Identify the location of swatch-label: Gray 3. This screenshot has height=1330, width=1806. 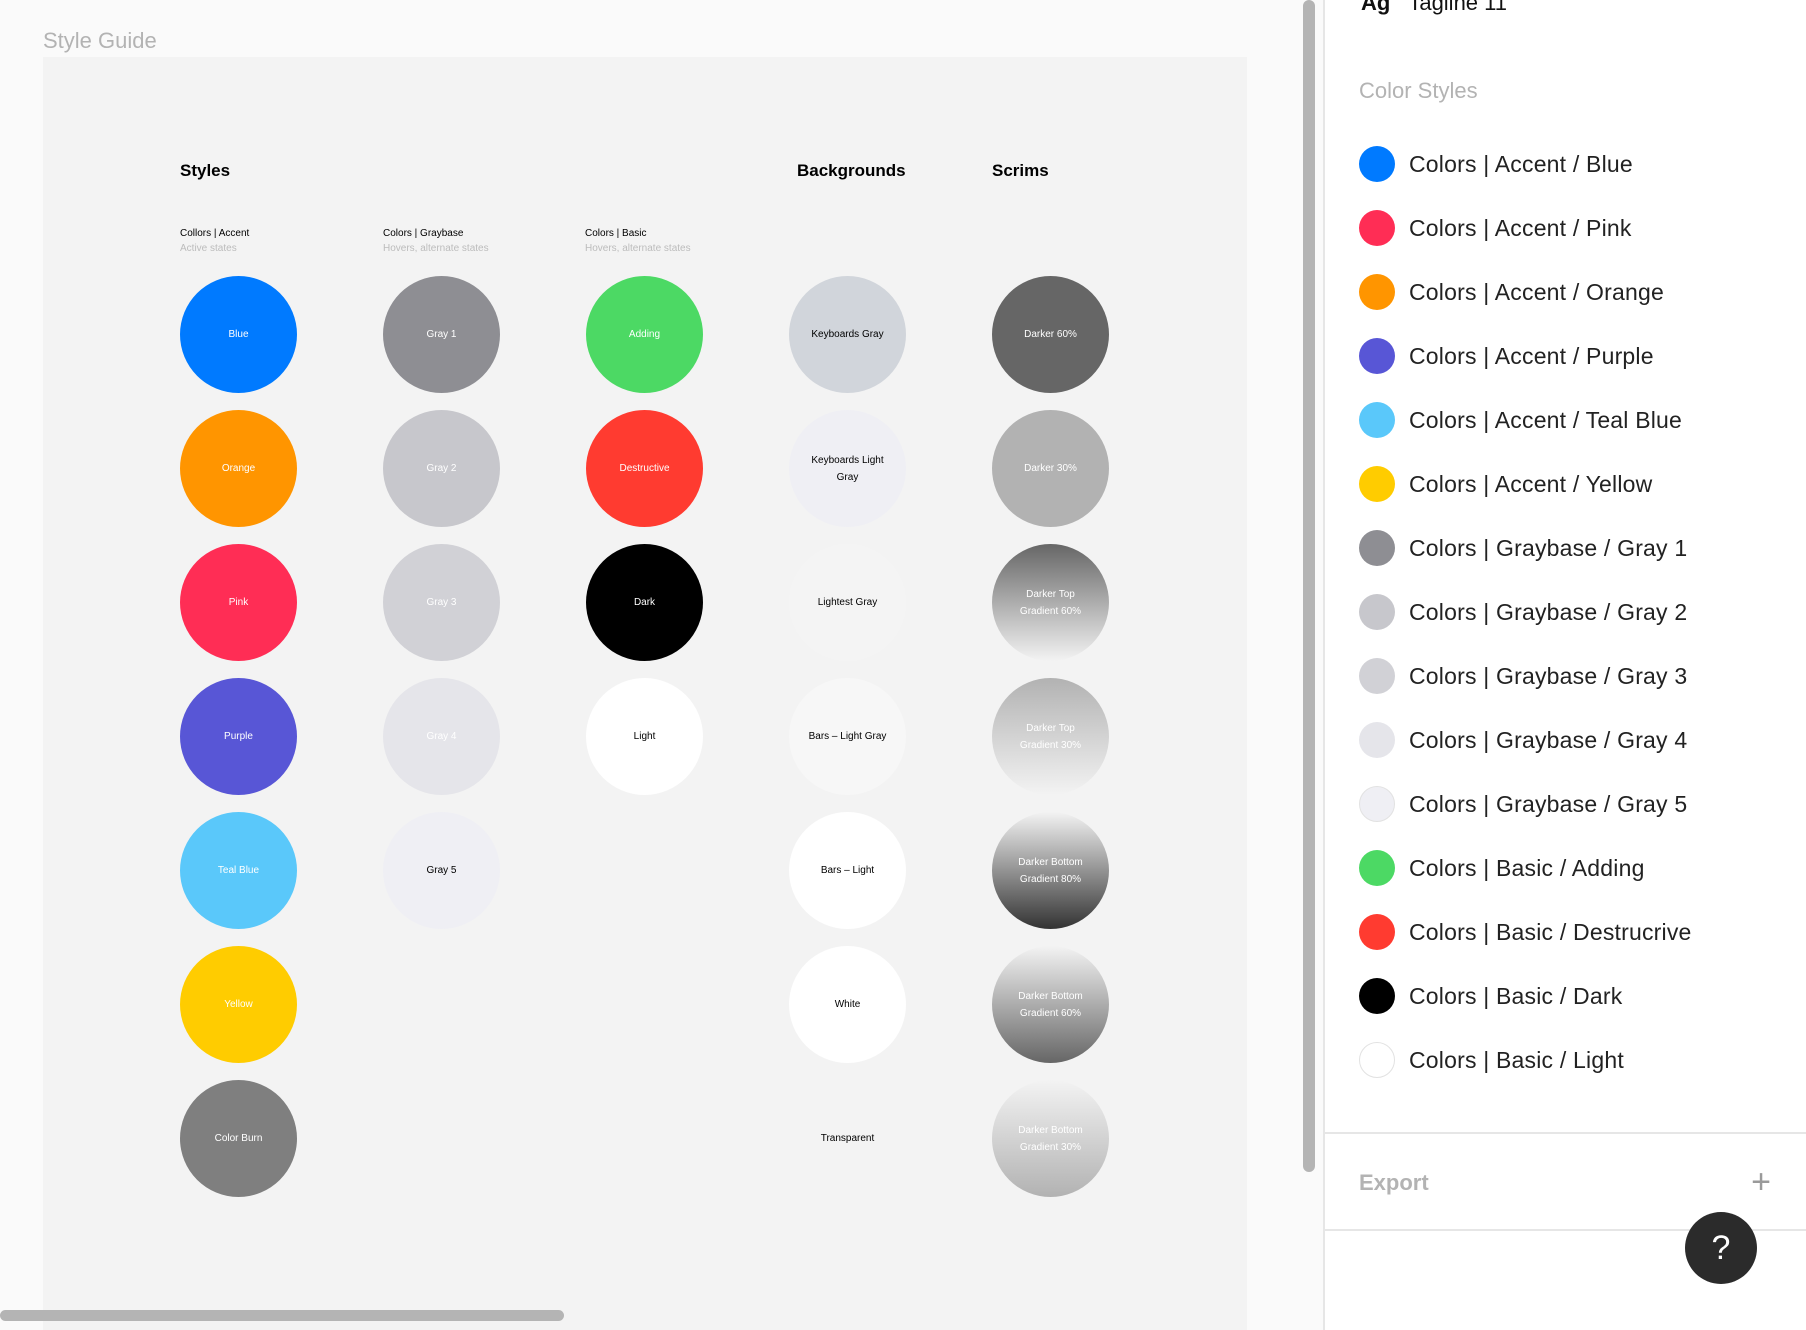
(441, 602).